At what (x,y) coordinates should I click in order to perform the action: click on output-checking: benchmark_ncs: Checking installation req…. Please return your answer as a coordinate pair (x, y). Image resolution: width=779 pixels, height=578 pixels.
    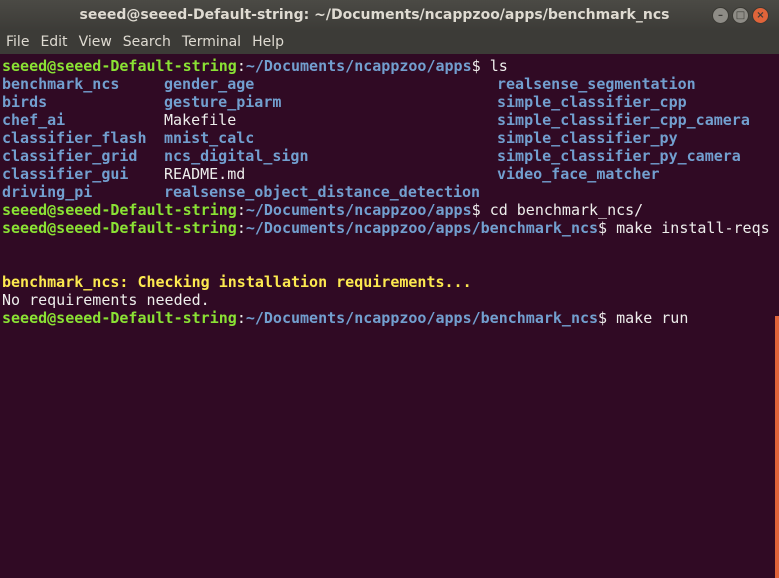
    Looking at the image, I should click on (237, 282).